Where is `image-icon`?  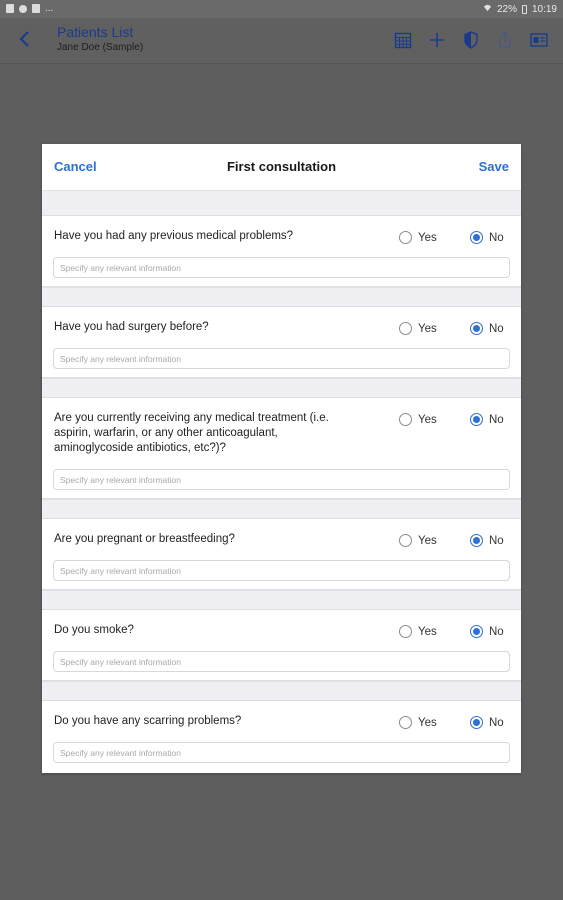
image-icon is located at coordinates (10, 8).